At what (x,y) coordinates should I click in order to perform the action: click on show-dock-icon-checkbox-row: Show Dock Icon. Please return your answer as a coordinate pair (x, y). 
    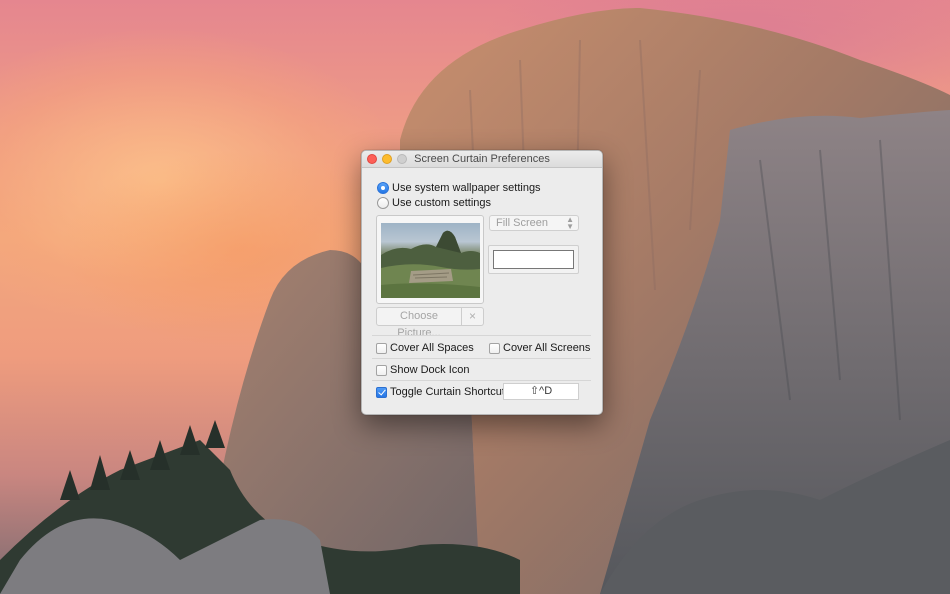
    Looking at the image, I should click on (422, 370).